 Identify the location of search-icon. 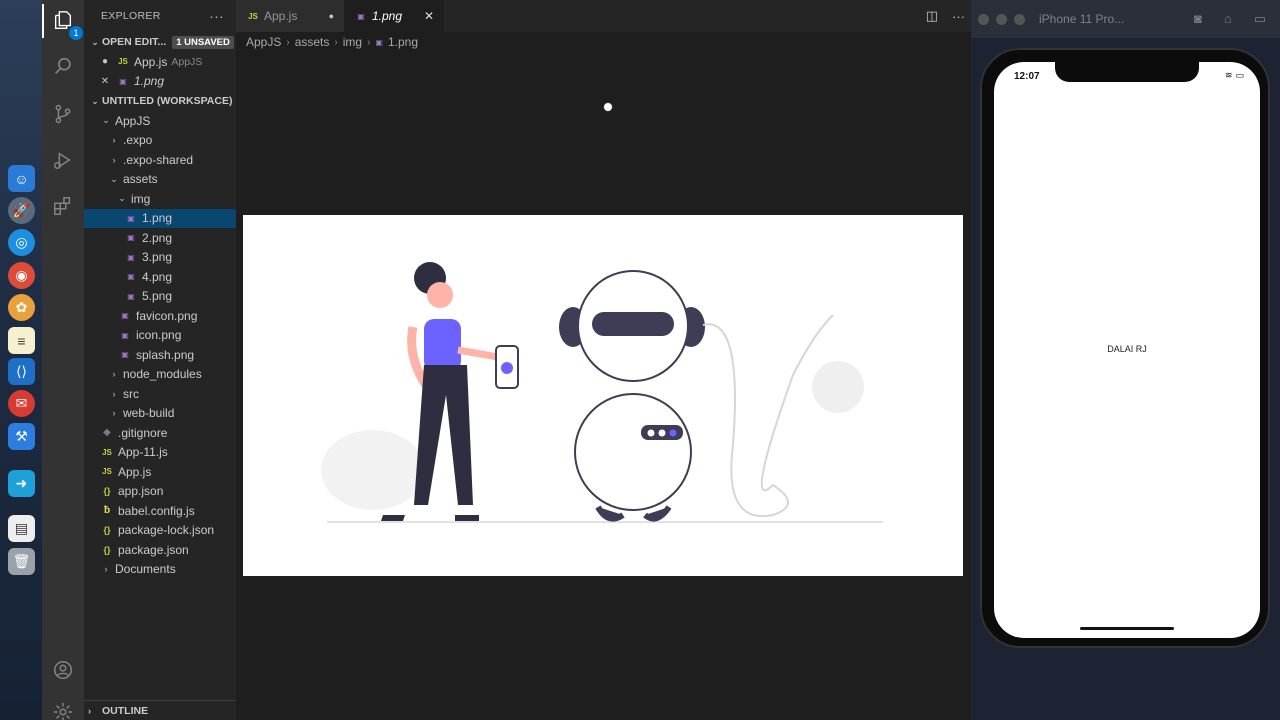
(63, 66).